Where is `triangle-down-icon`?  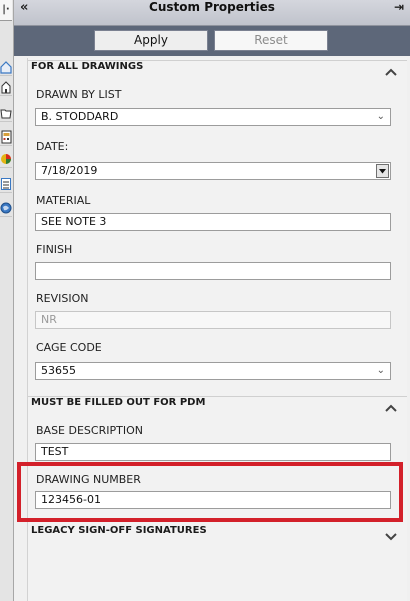
triangle-down-icon is located at coordinates (382, 171).